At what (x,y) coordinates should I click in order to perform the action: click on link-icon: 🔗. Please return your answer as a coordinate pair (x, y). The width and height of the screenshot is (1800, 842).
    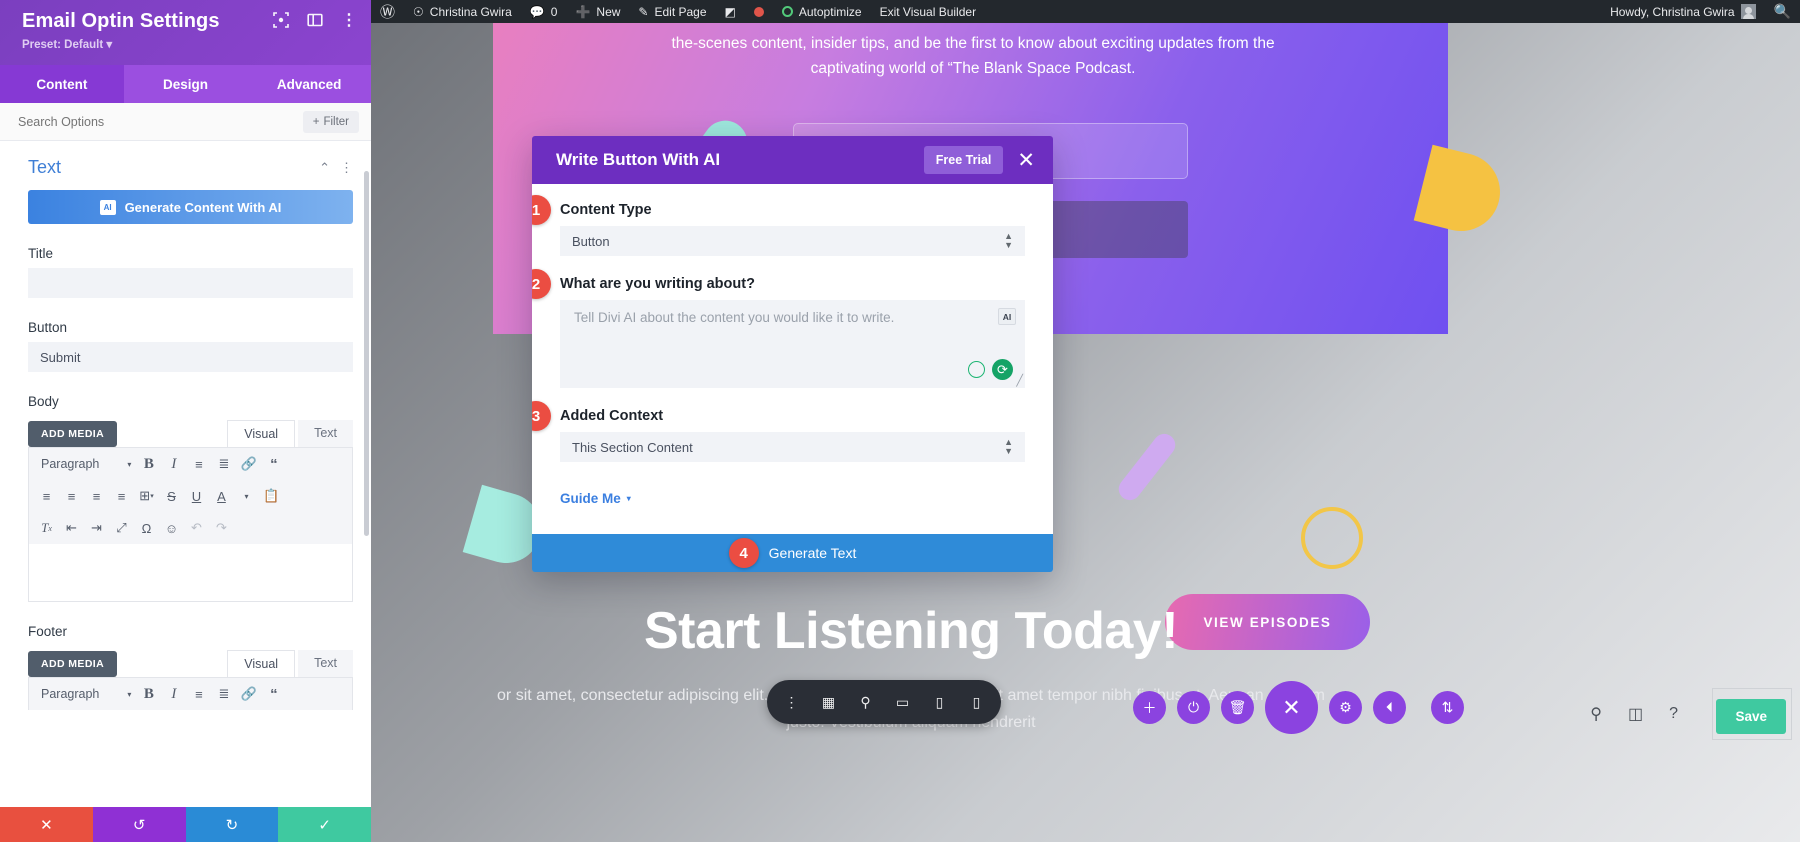
    Looking at the image, I should click on (248, 464).